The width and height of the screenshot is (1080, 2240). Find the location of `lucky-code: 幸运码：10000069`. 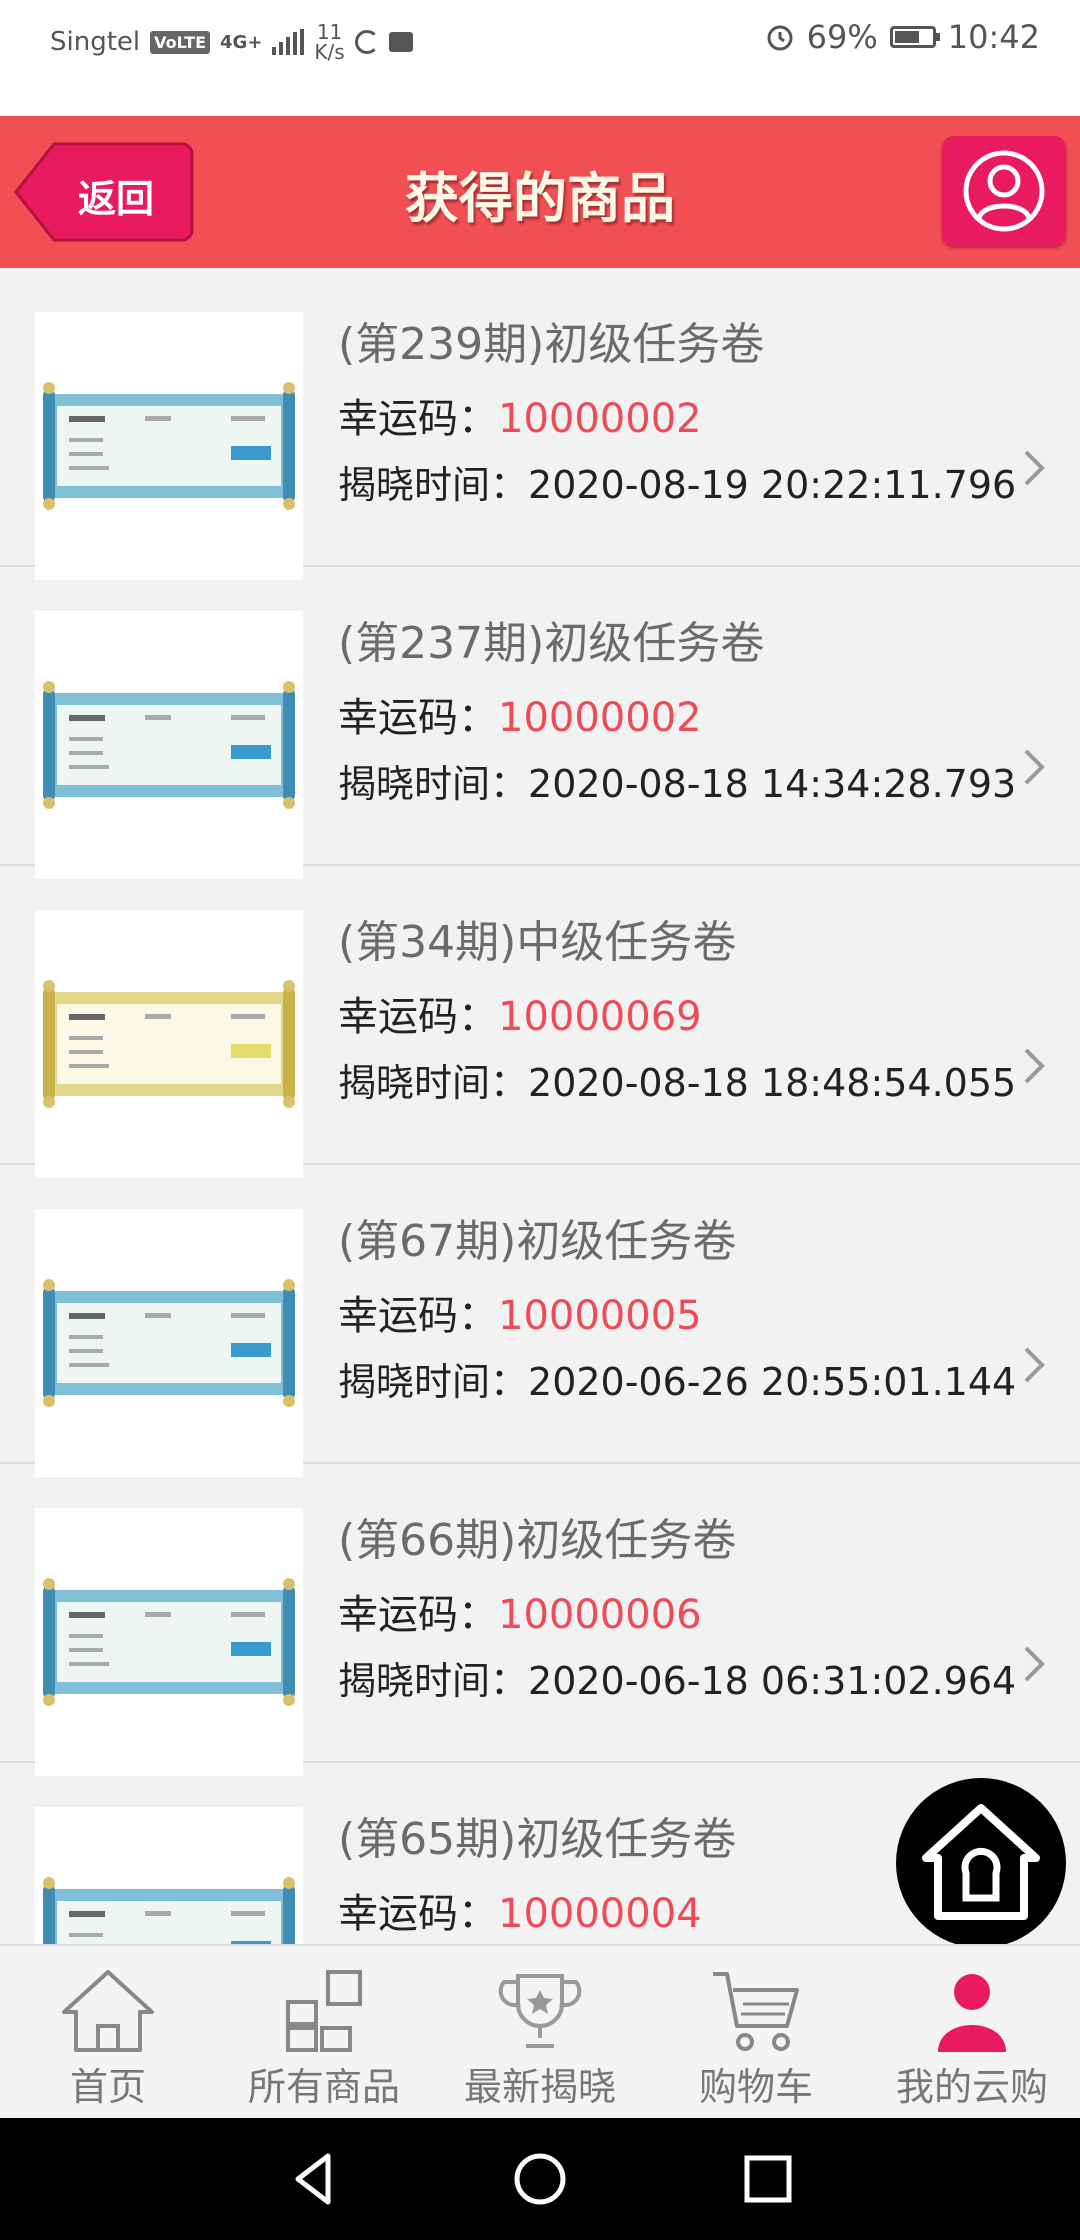

lucky-code: 幸运码：10000069 is located at coordinates (520, 1017).